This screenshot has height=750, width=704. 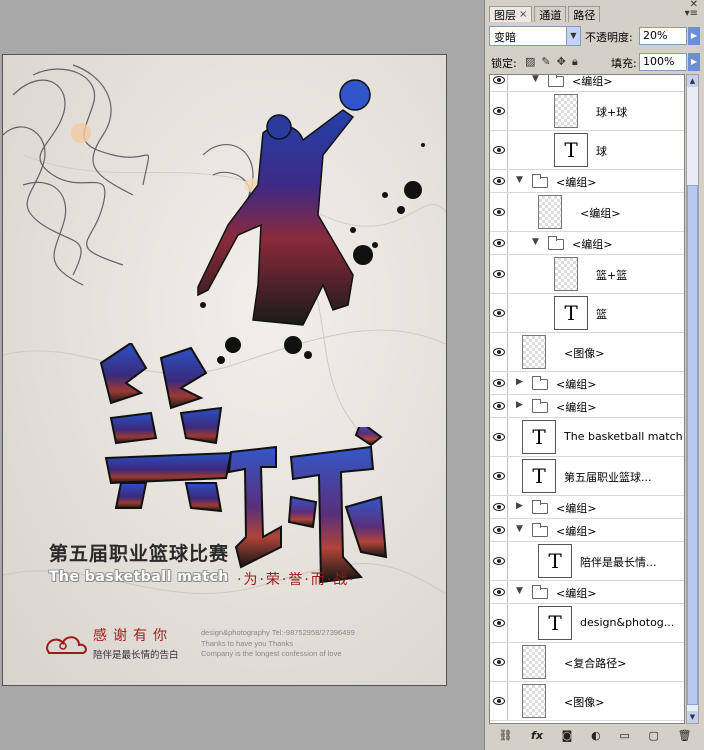 I want to click on layer-row: T篮, so click(x=587, y=313).